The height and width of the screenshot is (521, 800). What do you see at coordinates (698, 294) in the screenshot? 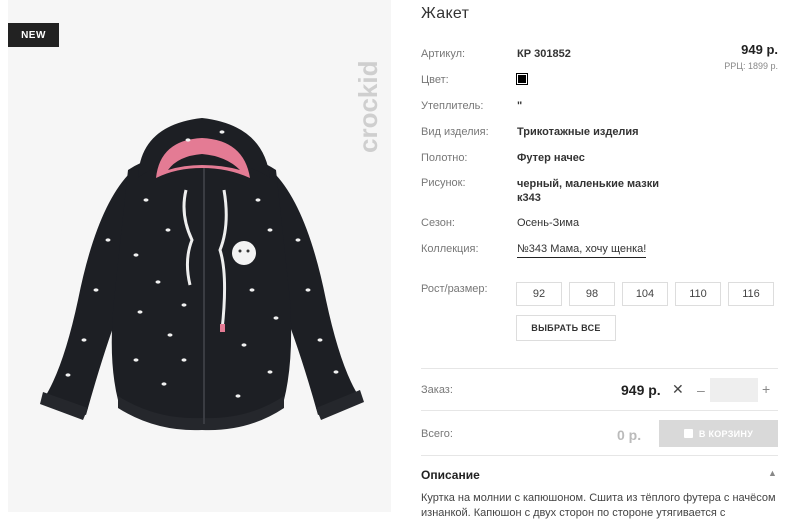
I see `size-option-110: 110` at bounding box center [698, 294].